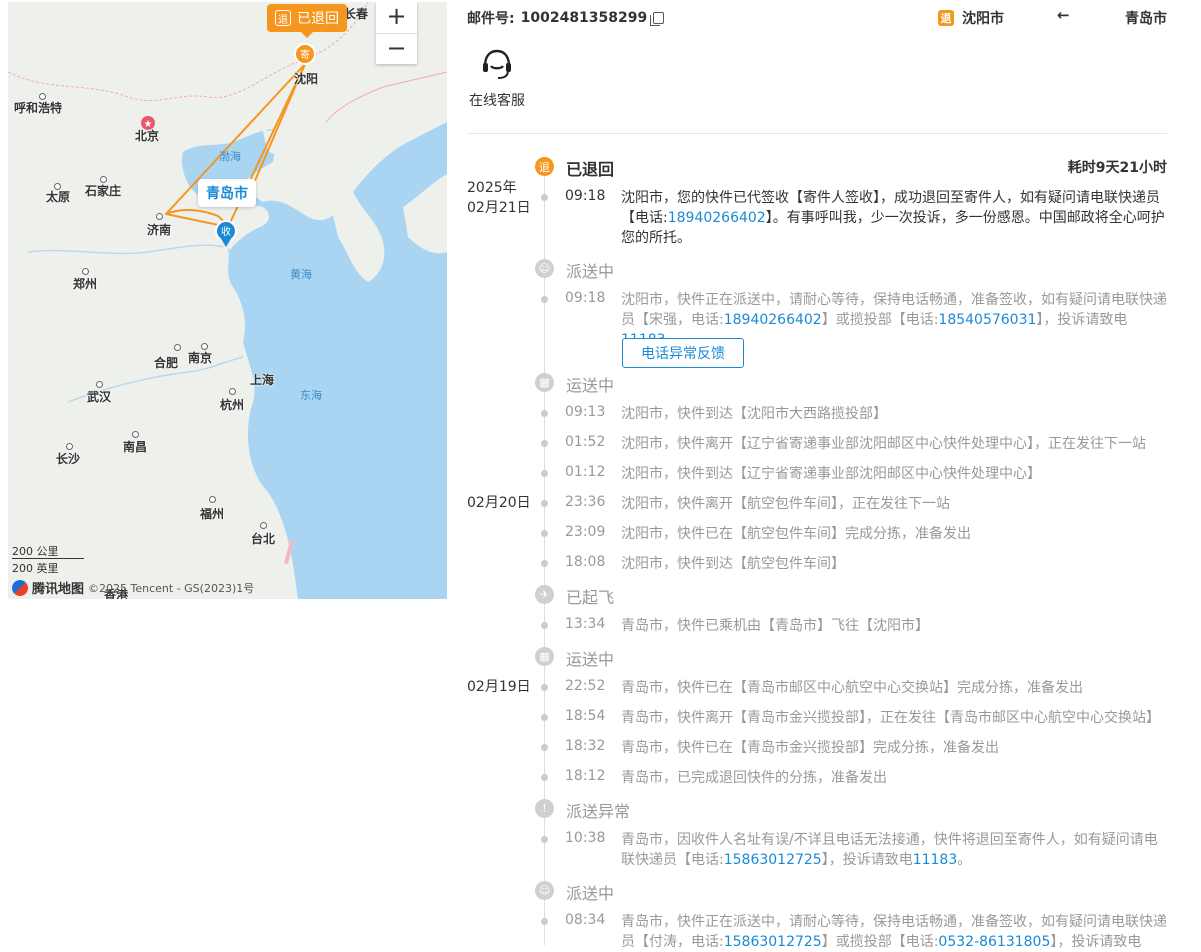 This screenshot has width=1201, height=952. What do you see at coordinates (544, 166) in the screenshot?
I see `returned-icon: 退` at bounding box center [544, 166].